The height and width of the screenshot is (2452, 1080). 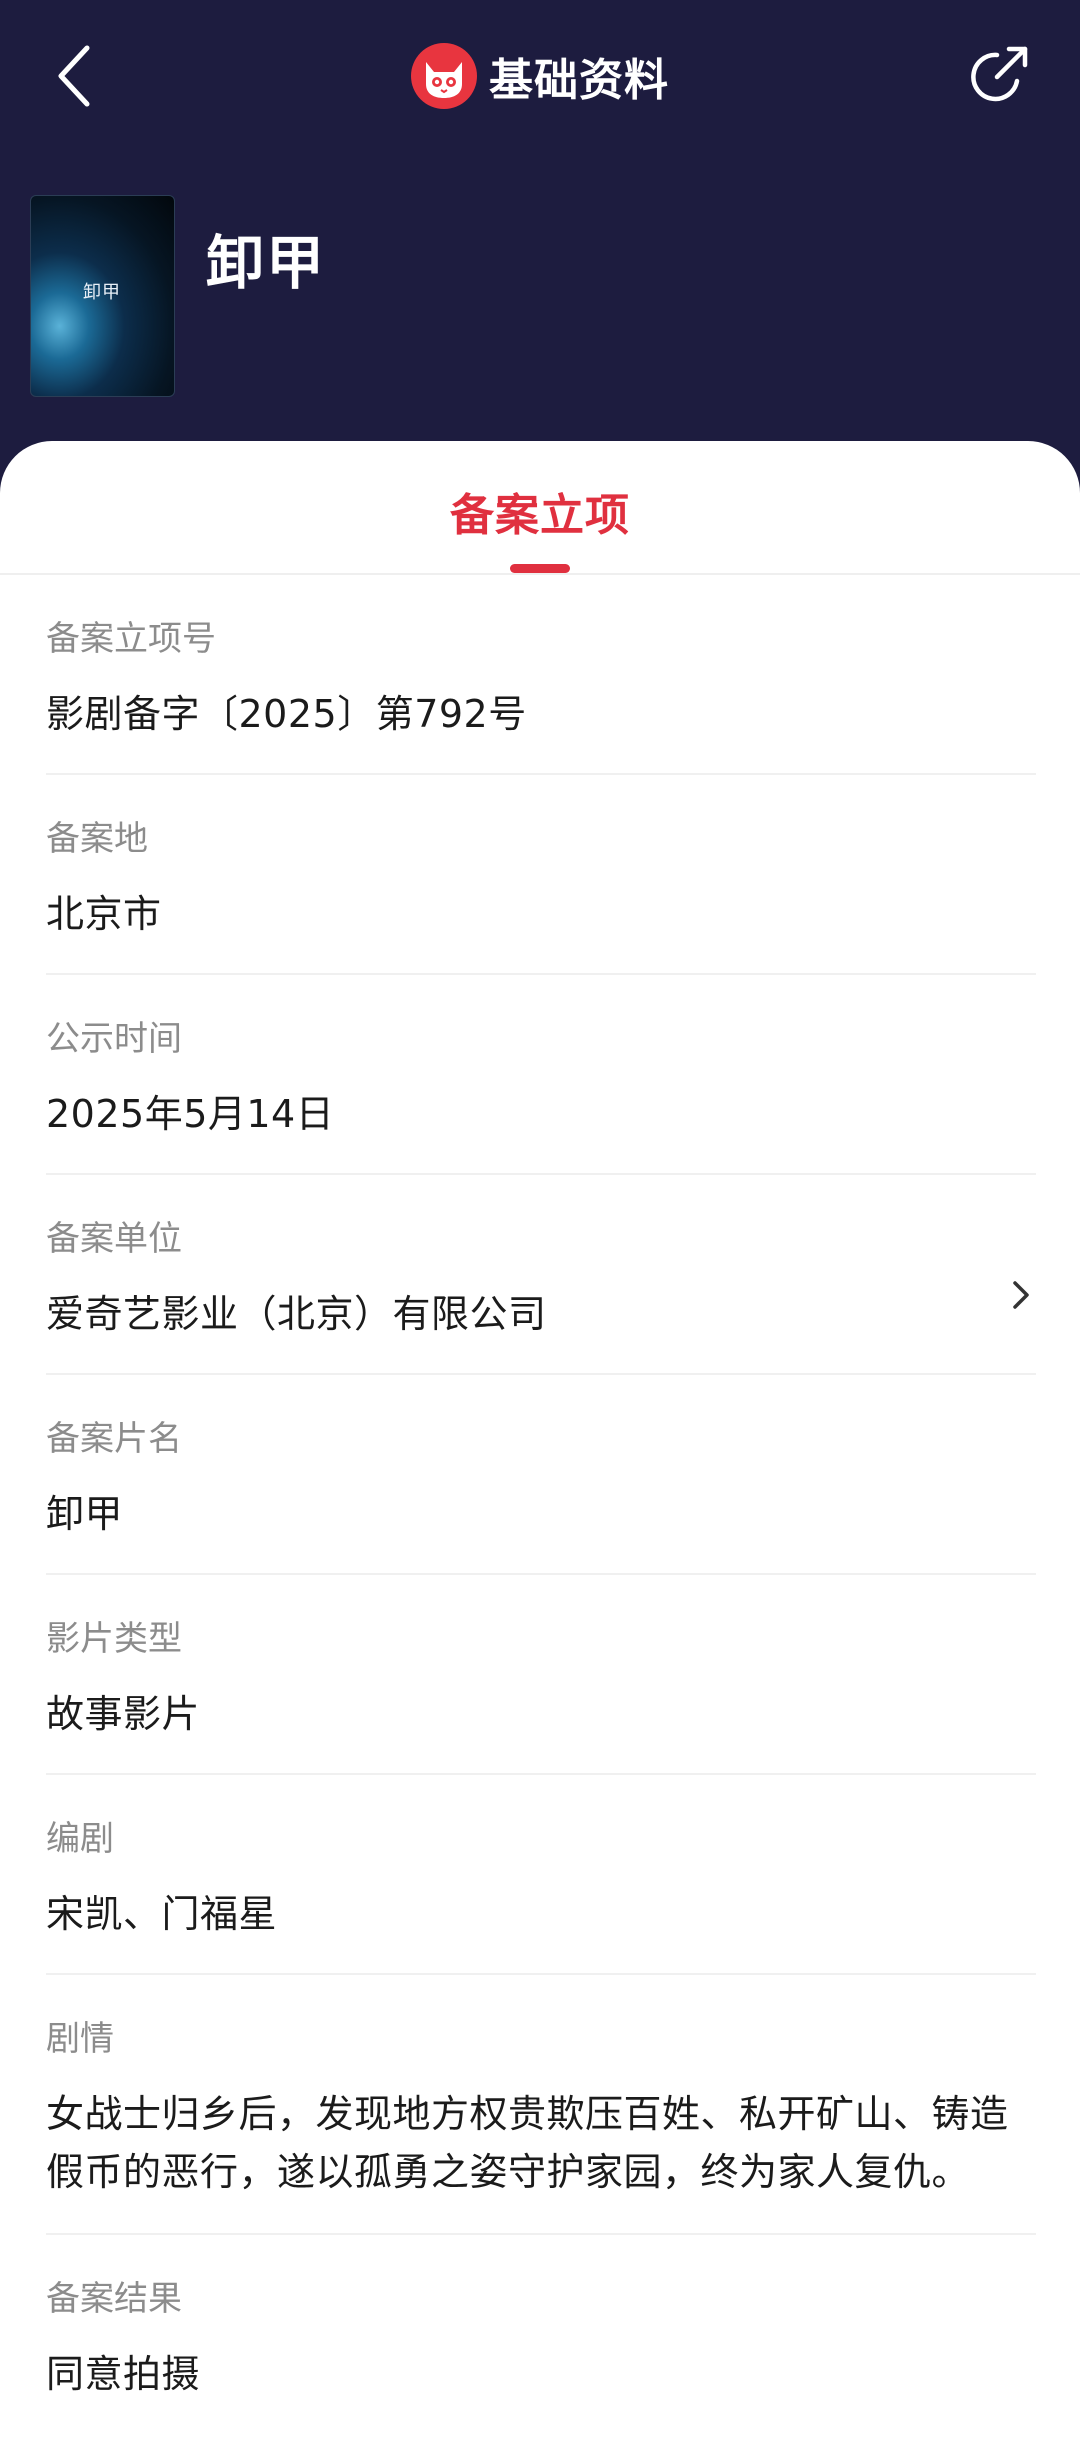 What do you see at coordinates (114, 2299) in the screenshot?
I see `field-label: 备案结果` at bounding box center [114, 2299].